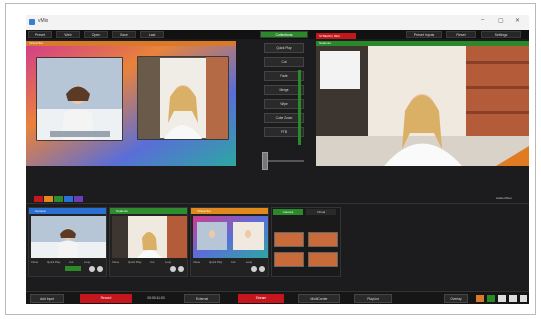 The height and width of the screenshot is (319, 541). I want to click on menu-web-button: Web, so click(68, 34).